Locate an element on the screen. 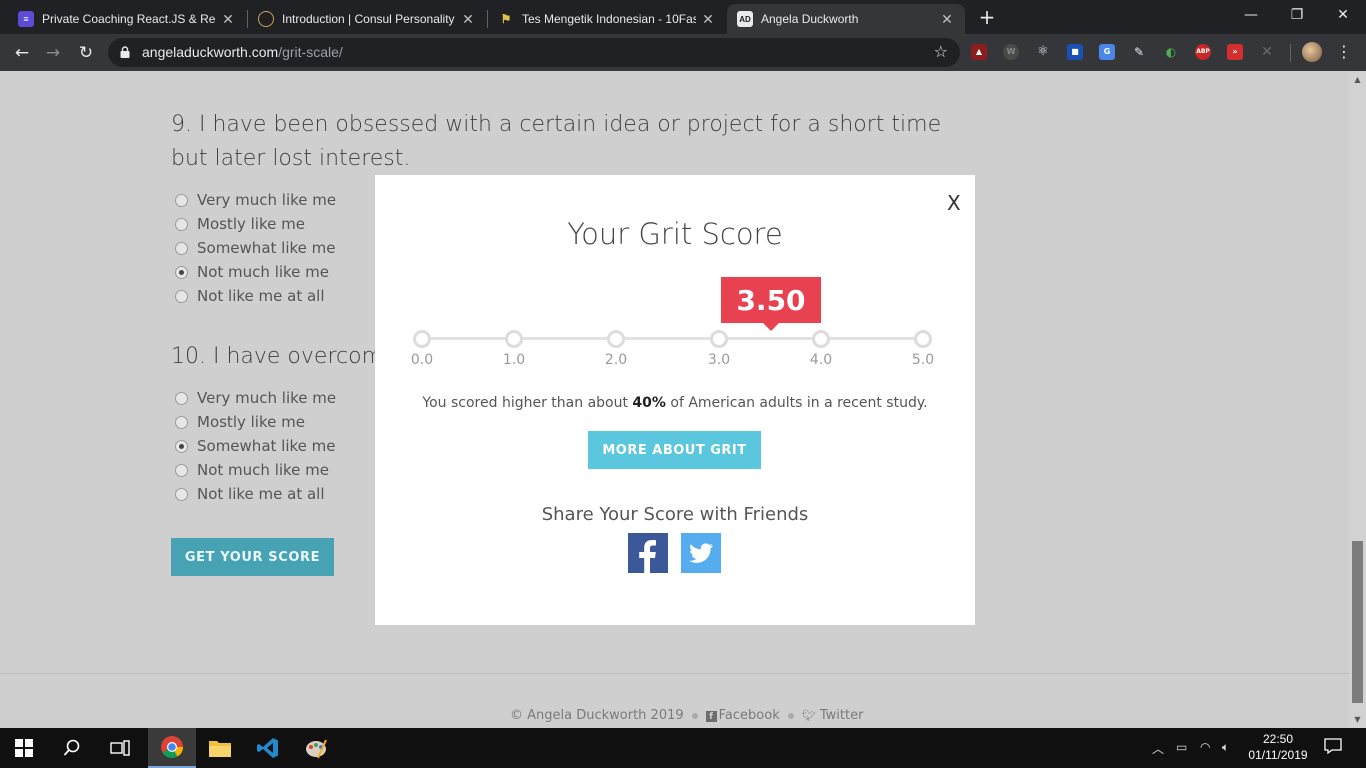  notifications-icon is located at coordinates (1333, 747).